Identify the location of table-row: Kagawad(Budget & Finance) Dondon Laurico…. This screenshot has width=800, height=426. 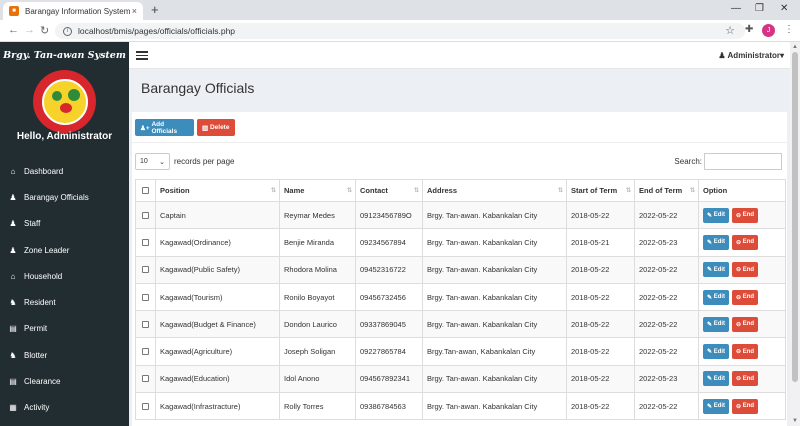
(460, 324).